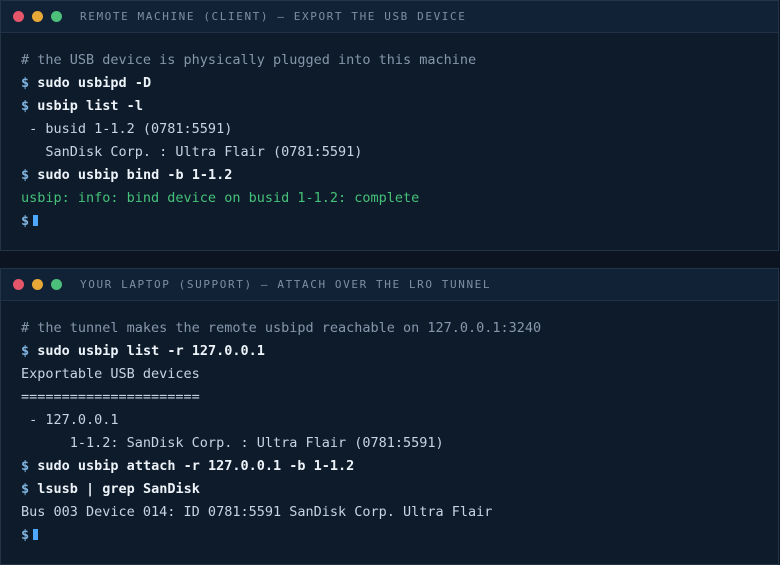 The image size is (780, 565). What do you see at coordinates (151, 351) in the screenshot?
I see `command-text: sudo usbip list -r 127.0.0.1` at bounding box center [151, 351].